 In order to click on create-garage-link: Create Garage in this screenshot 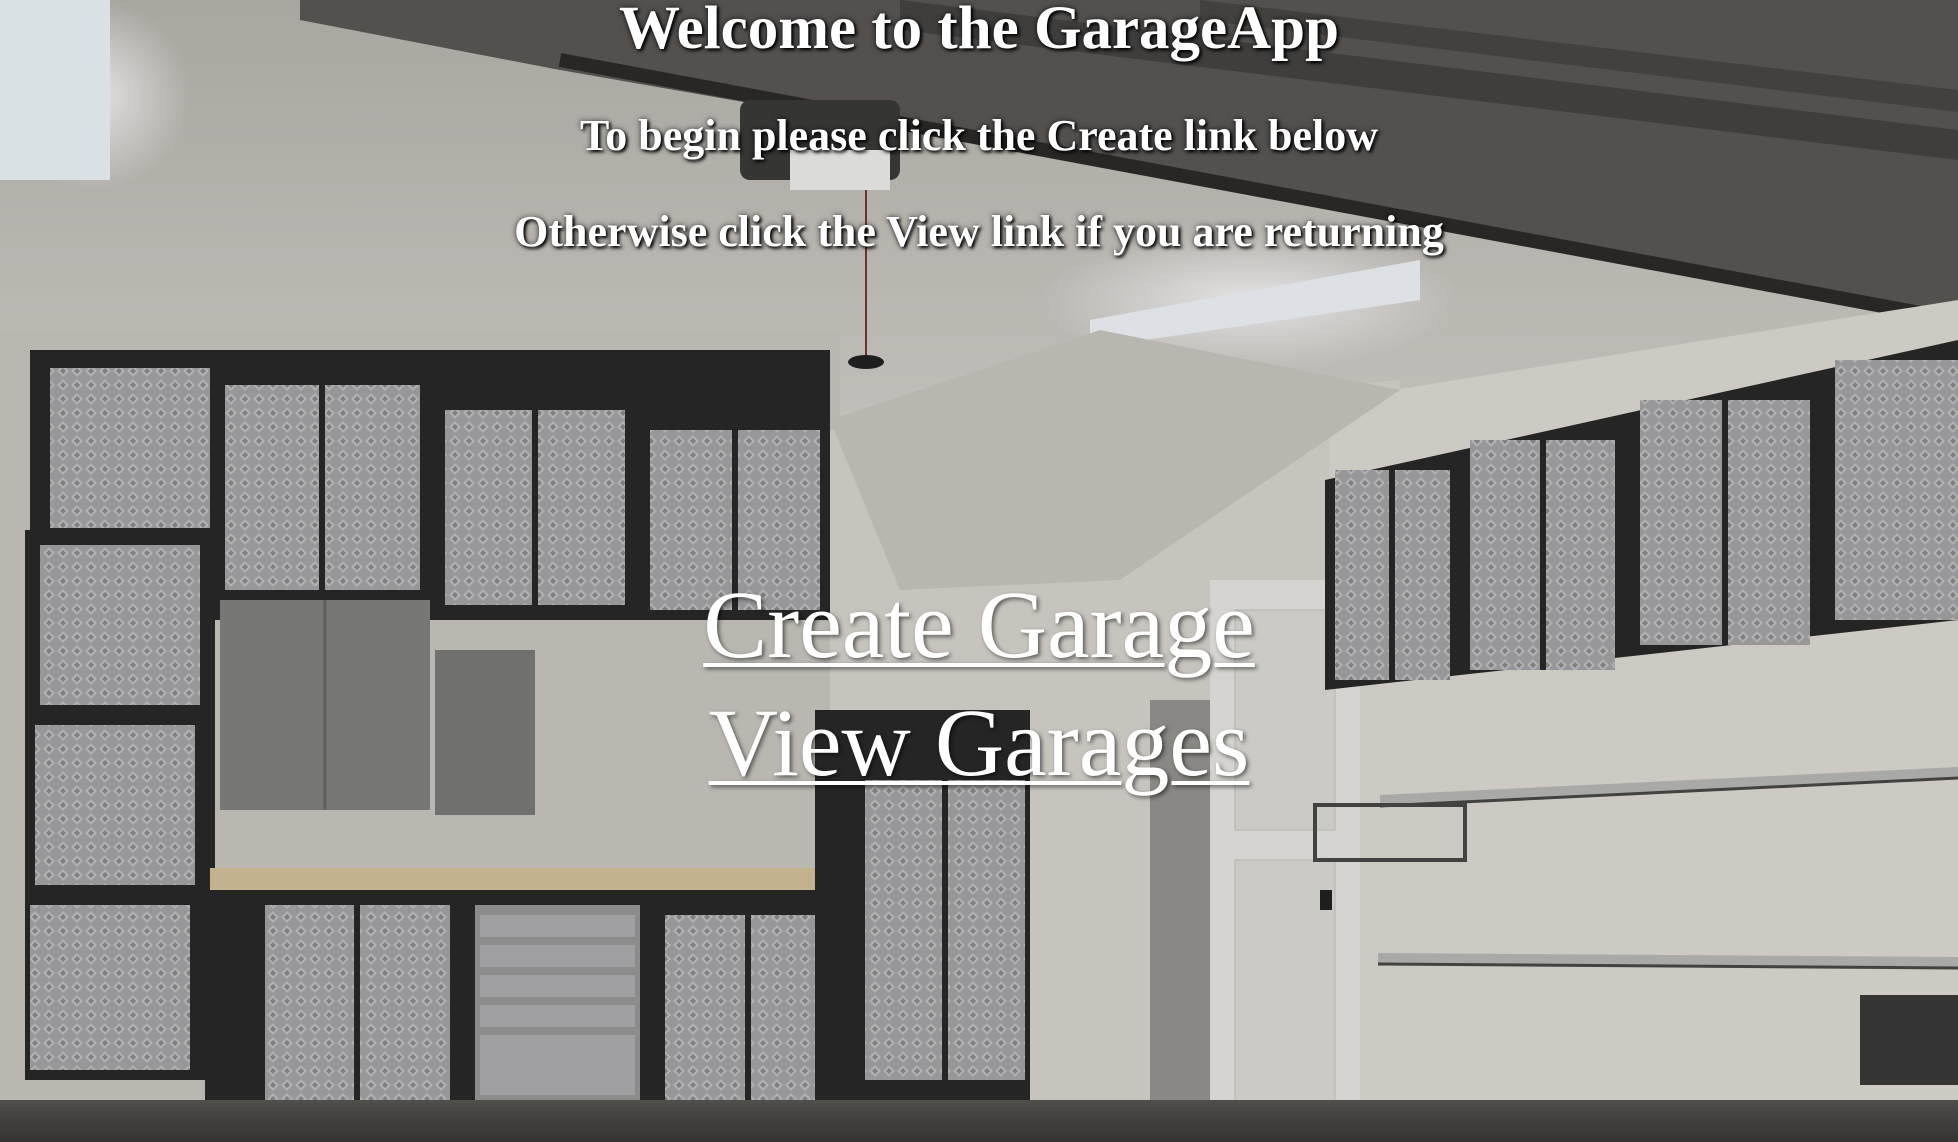, I will do `click(979, 625)`.